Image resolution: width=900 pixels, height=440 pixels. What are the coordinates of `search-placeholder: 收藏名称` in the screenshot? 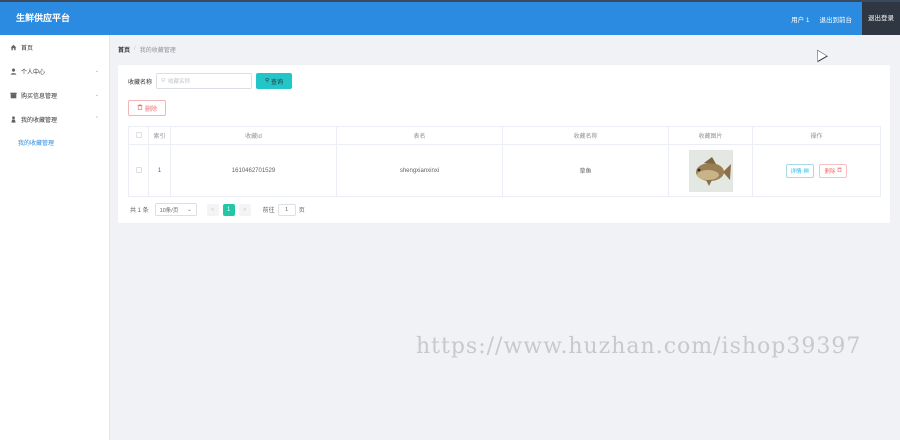 It's located at (179, 82).